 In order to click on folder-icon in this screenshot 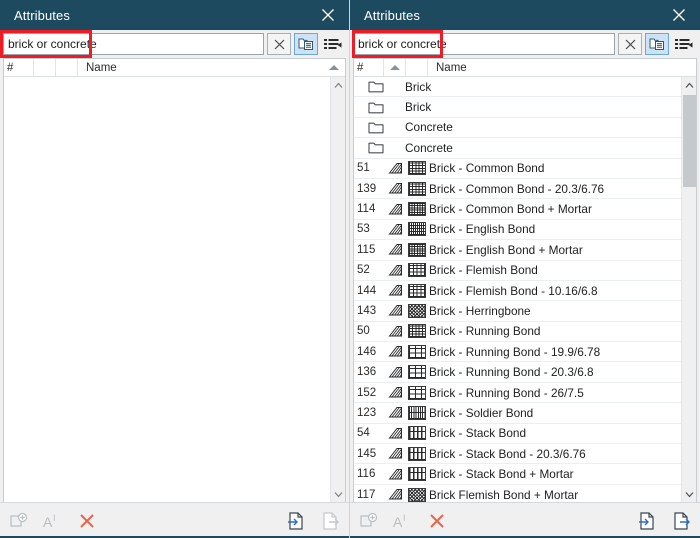, I will do `click(376, 127)`.